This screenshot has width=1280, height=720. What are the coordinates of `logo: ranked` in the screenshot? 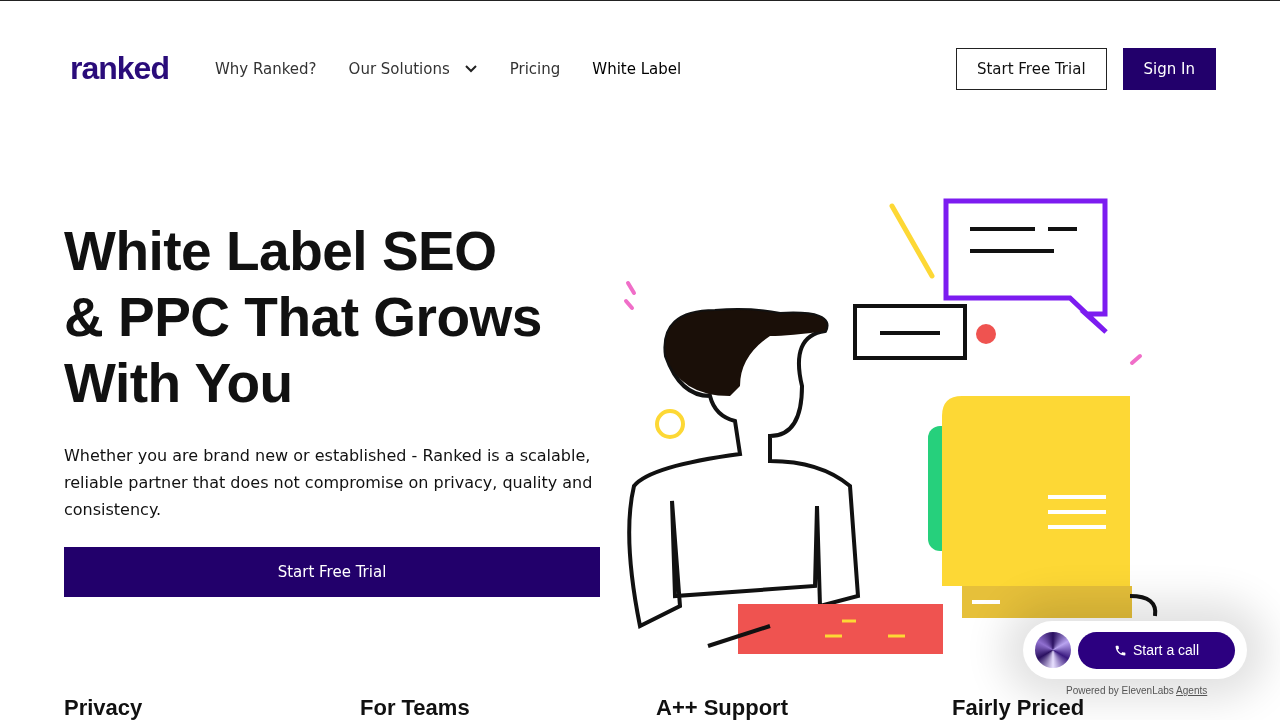 It's located at (119, 68).